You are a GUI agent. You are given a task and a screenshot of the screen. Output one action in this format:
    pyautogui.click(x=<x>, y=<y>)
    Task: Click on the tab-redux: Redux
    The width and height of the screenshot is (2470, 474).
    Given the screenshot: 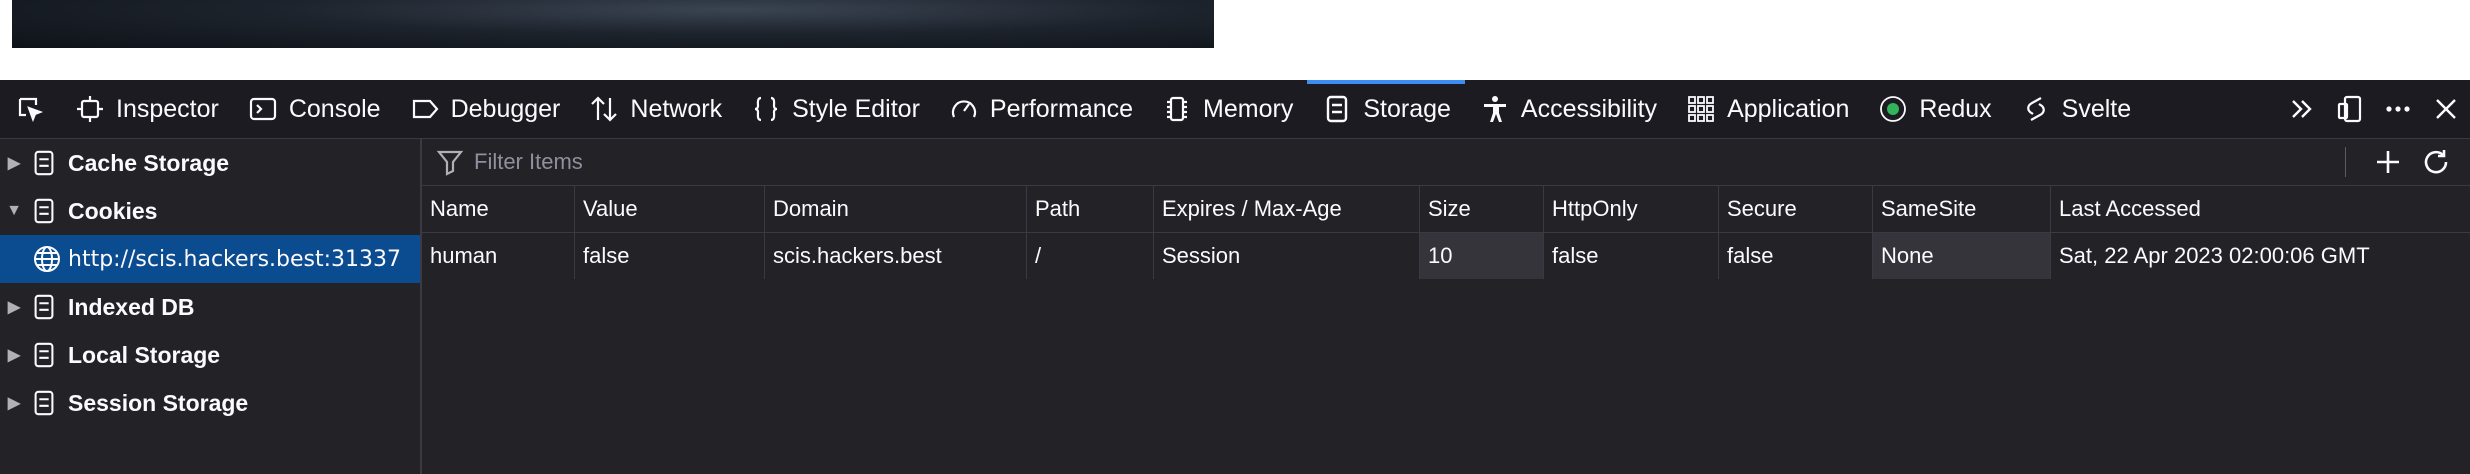 What is the action you would take?
    pyautogui.click(x=1934, y=109)
    